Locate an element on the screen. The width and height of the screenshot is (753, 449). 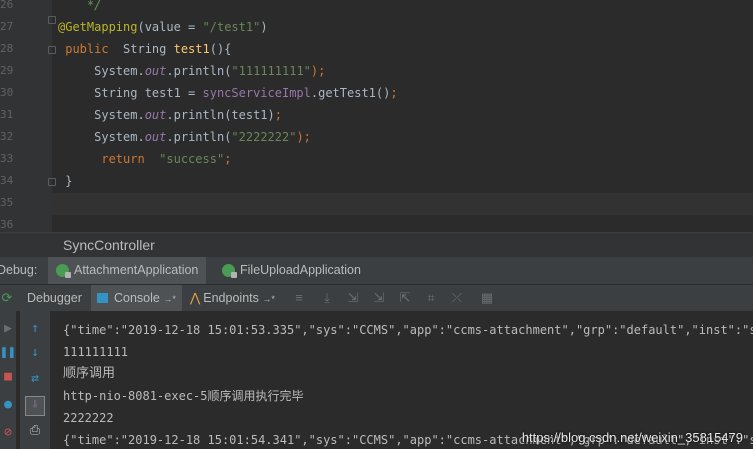
code-line: System.out.println(test1); is located at coordinates (170, 115).